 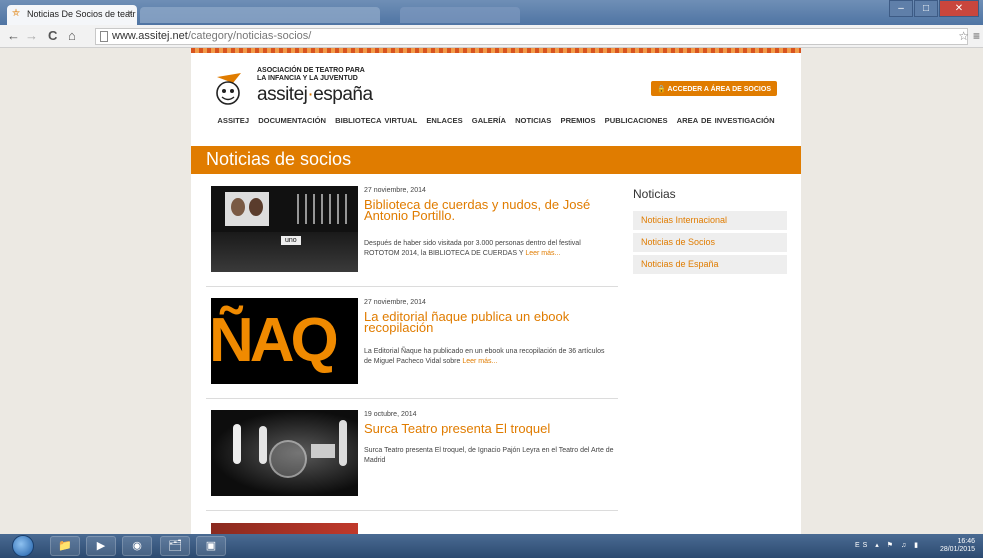 I want to click on folder-icon: 🗂, so click(x=175, y=546).